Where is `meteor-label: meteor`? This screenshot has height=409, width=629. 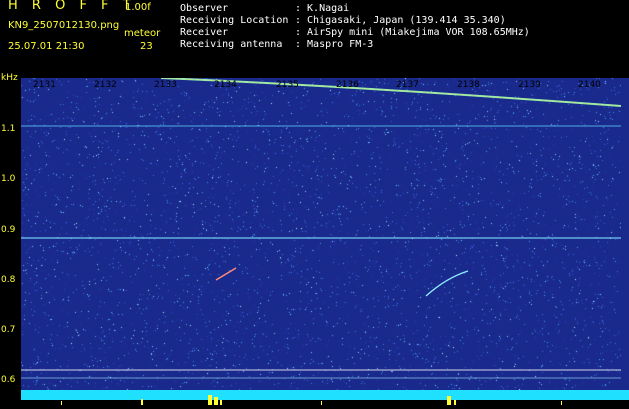 meteor-label: meteor is located at coordinates (142, 33).